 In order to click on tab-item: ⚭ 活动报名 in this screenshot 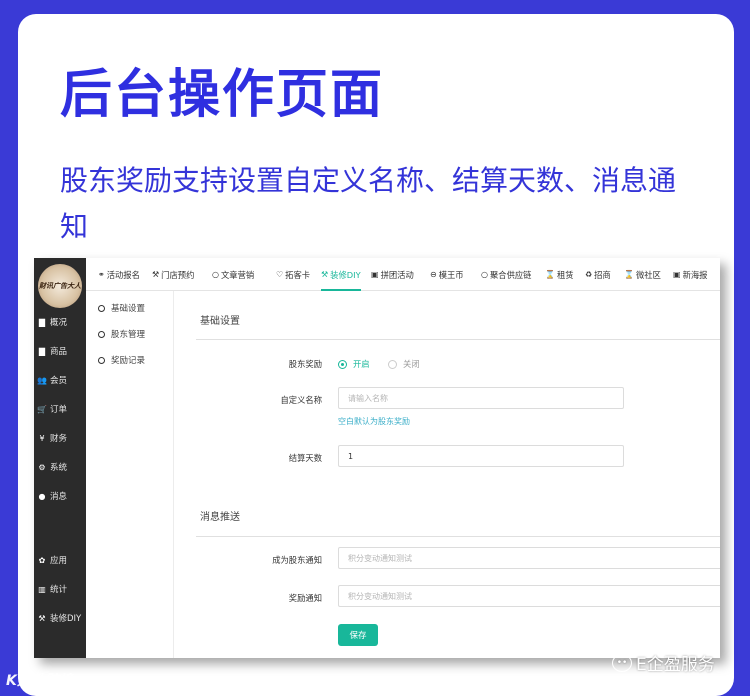, I will do `click(119, 274)`.